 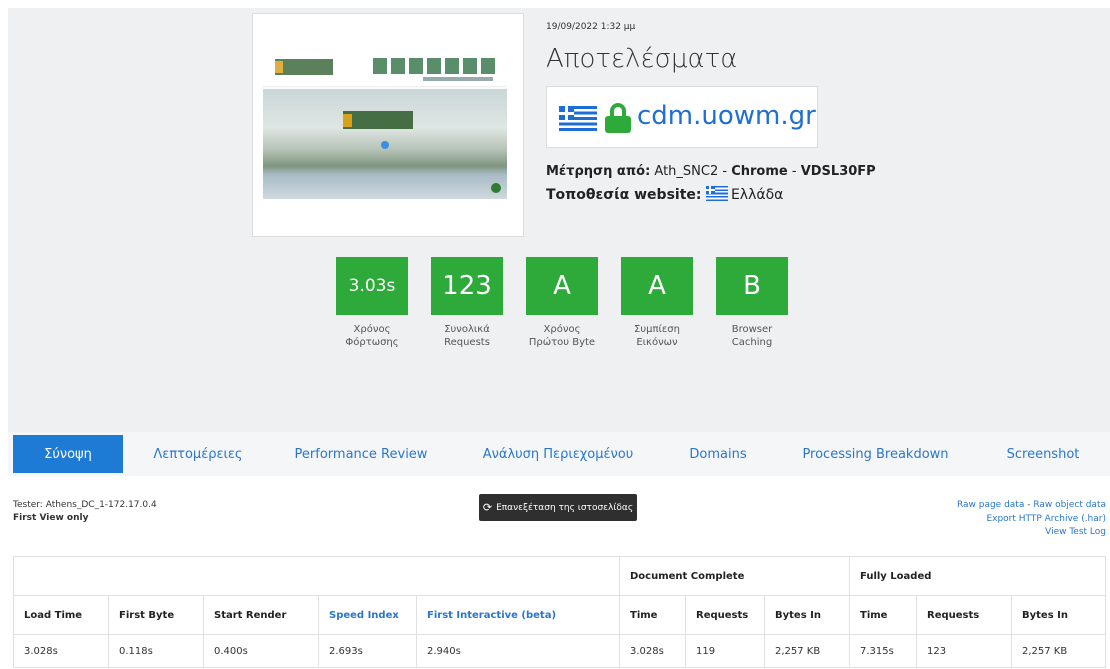 I want to click on browser-name: Chrome, so click(x=759, y=171).